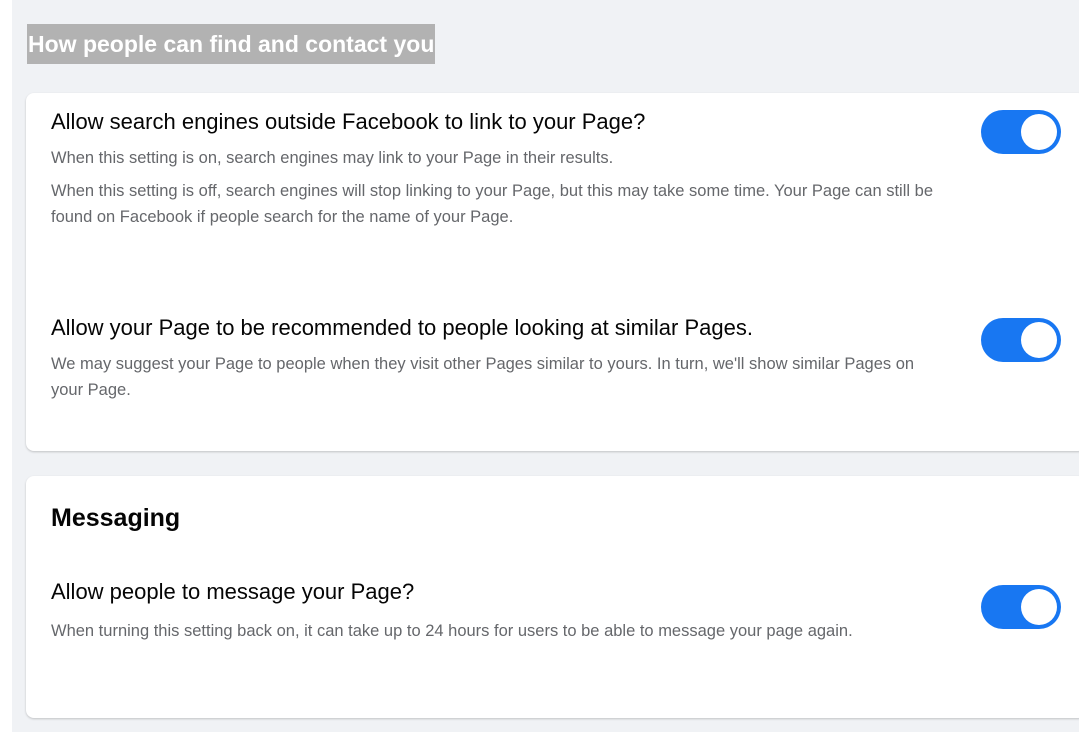 The image size is (1079, 732). I want to click on allow-messages-toggle, so click(1021, 607).